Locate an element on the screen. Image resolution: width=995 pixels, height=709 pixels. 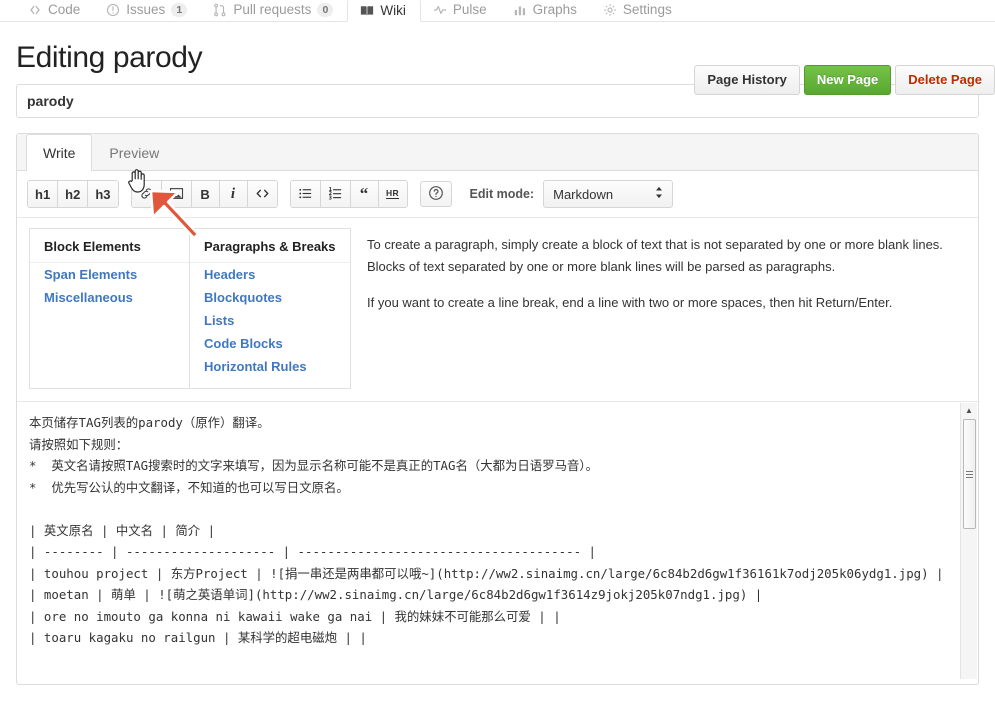
heading-1-button: h1 is located at coordinates (43, 194).